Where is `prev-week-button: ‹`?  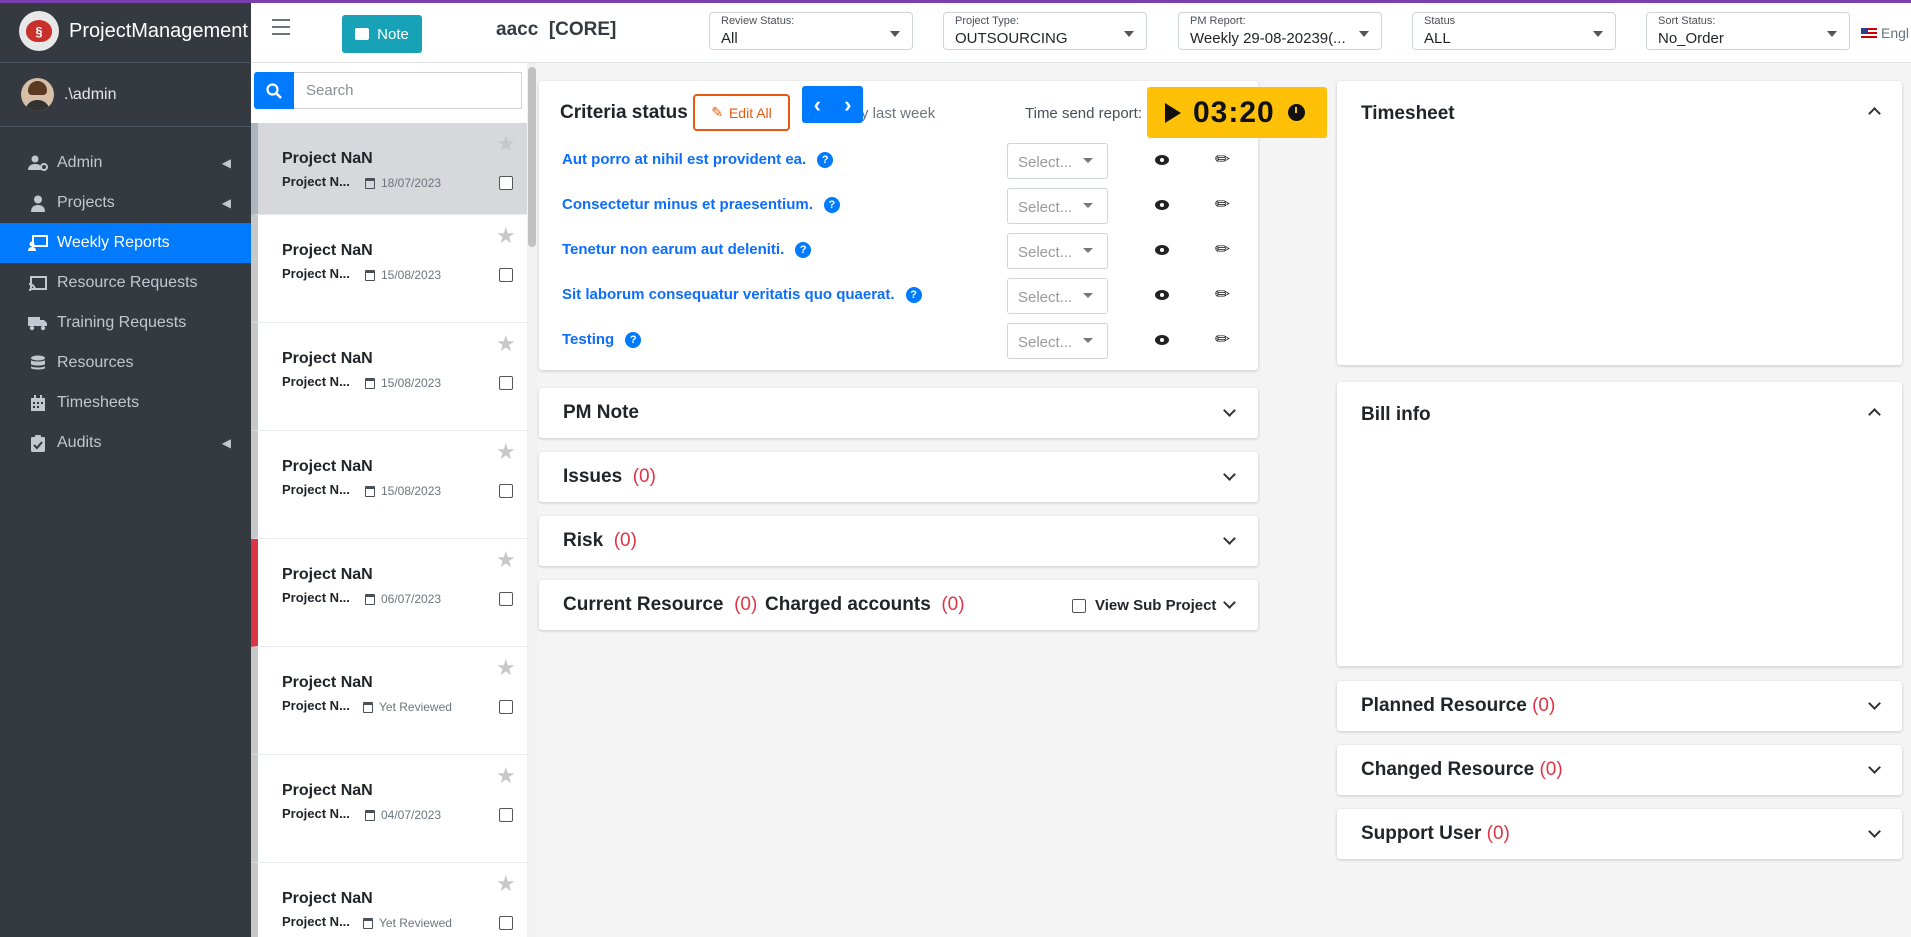
prev-week-button: ‹ is located at coordinates (817, 105).